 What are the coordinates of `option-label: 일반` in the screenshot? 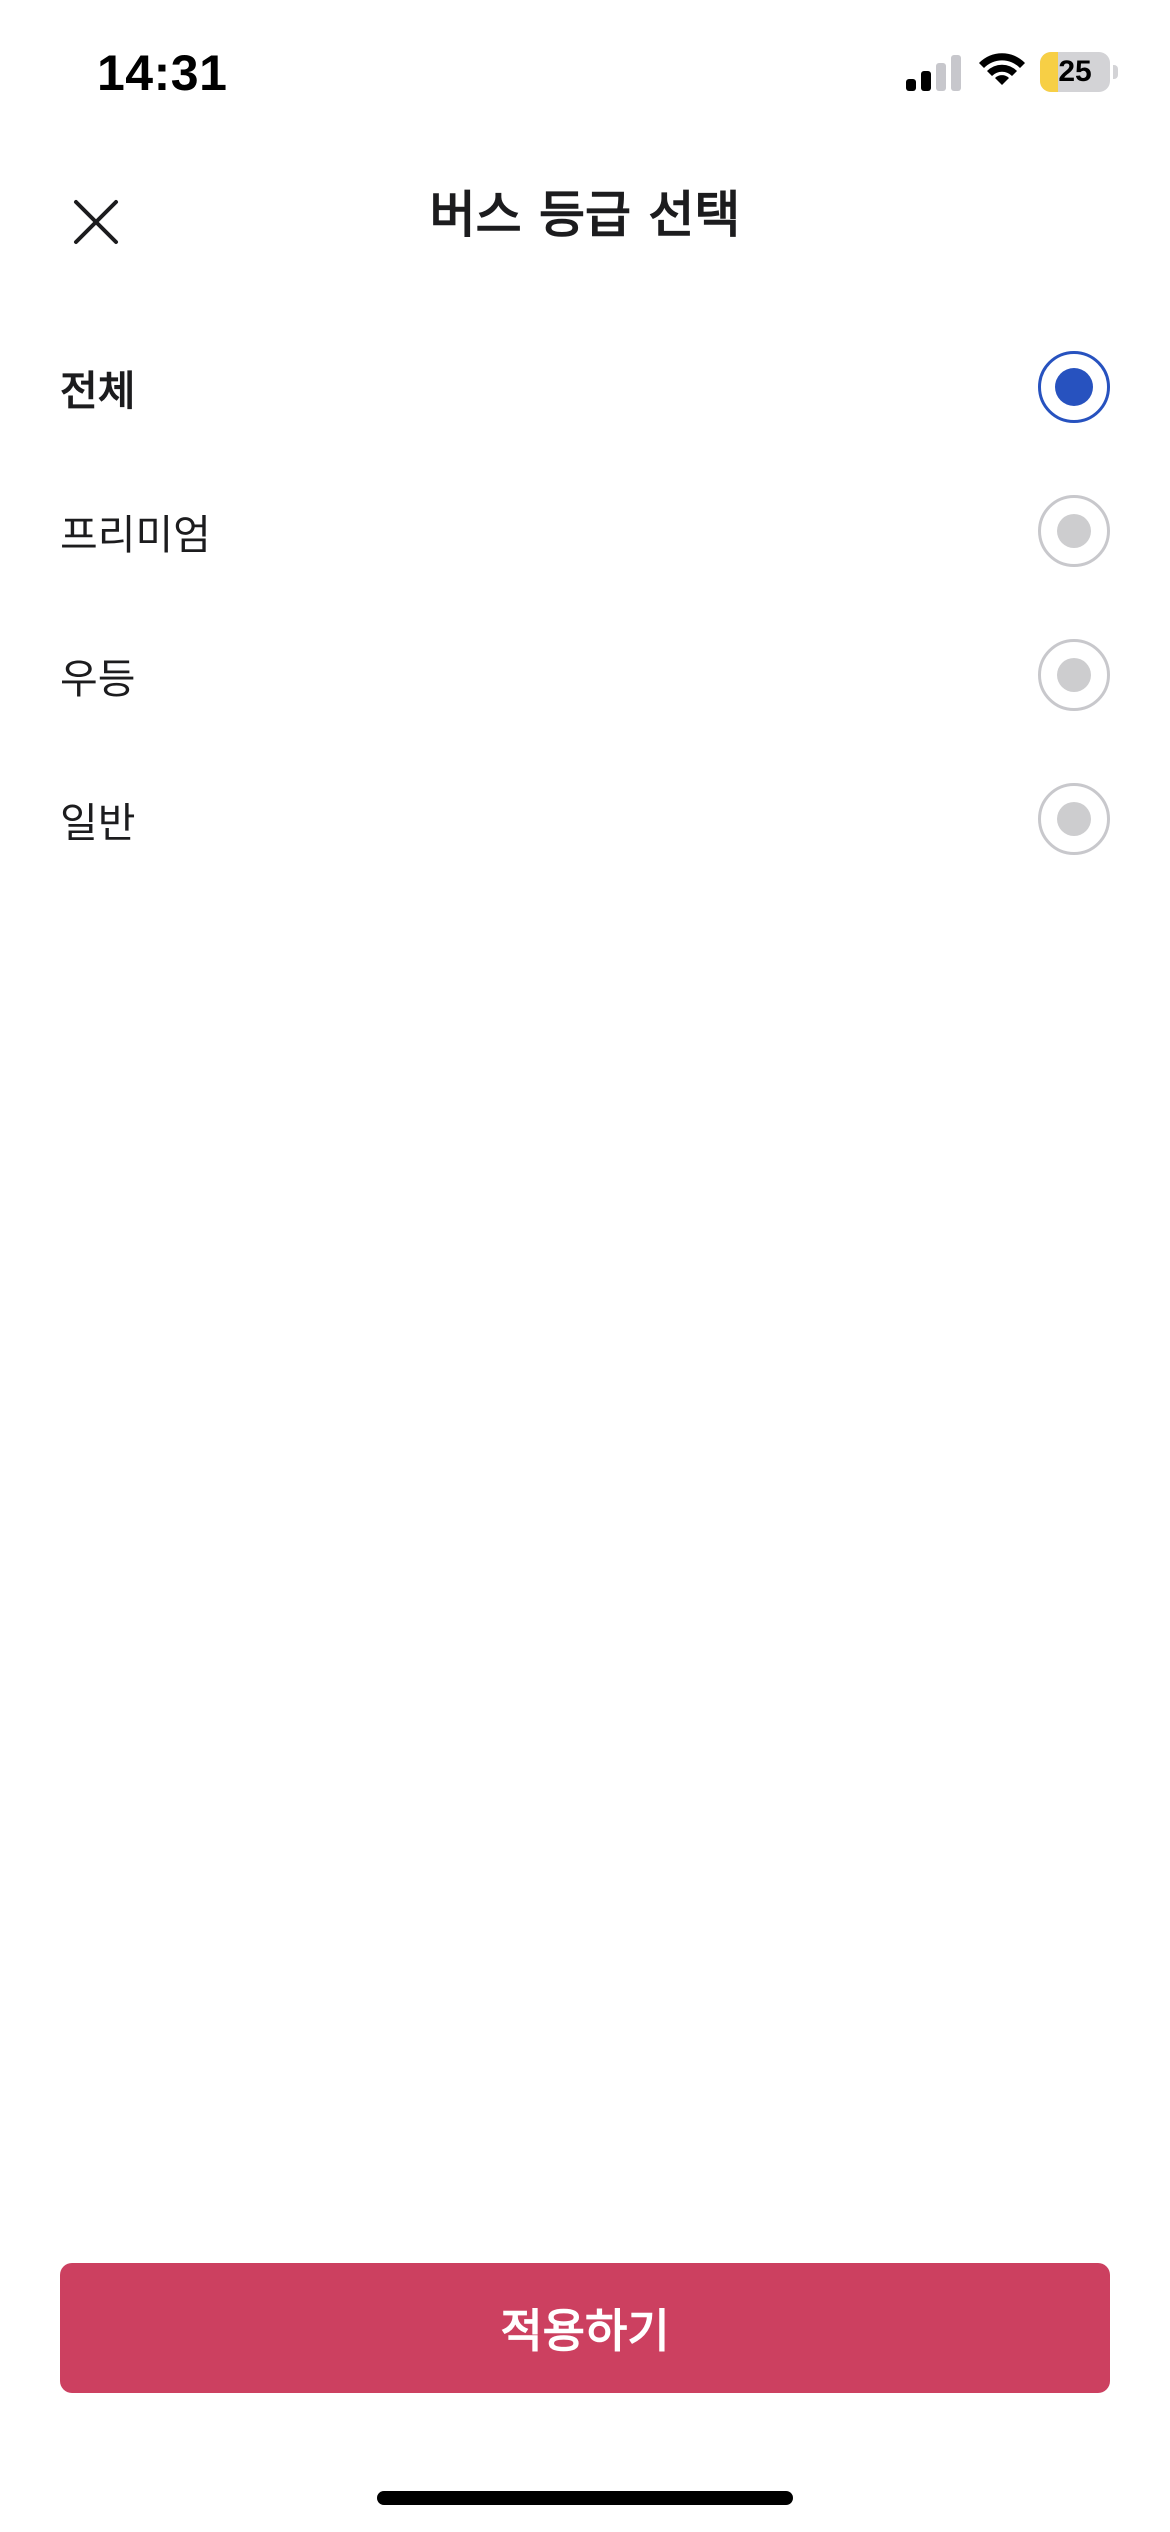 It's located at (98, 823).